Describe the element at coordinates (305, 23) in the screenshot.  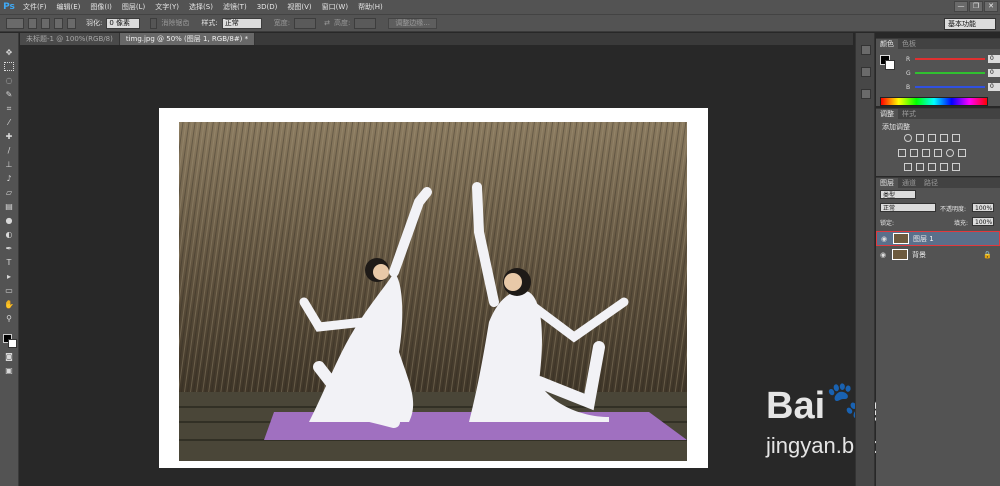
I see `width-input` at that location.